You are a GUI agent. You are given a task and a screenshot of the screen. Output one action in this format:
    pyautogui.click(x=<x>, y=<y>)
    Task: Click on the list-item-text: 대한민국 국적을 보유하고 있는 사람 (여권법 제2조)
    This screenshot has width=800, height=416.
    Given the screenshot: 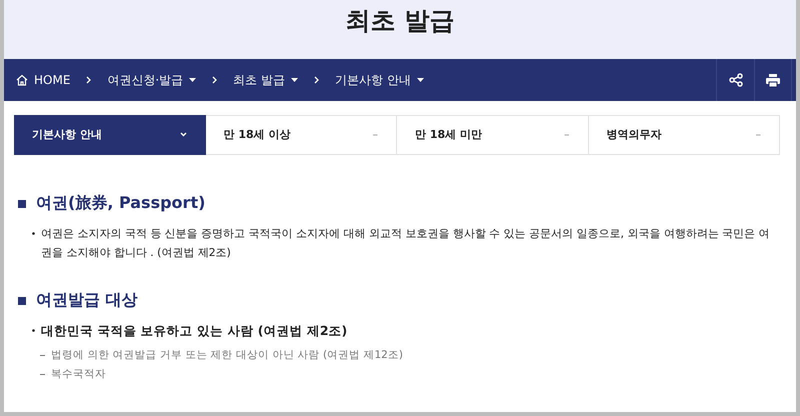 What is the action you would take?
    pyautogui.click(x=194, y=331)
    